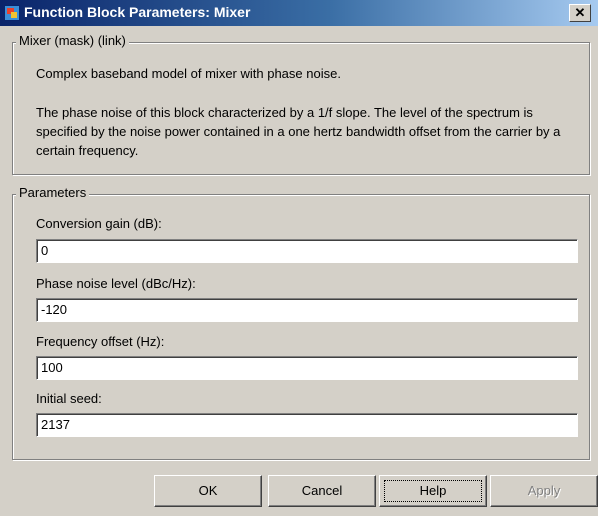 This screenshot has width=598, height=516. Describe the element at coordinates (307, 425) in the screenshot. I see `initial-seed-input: 2137` at that location.